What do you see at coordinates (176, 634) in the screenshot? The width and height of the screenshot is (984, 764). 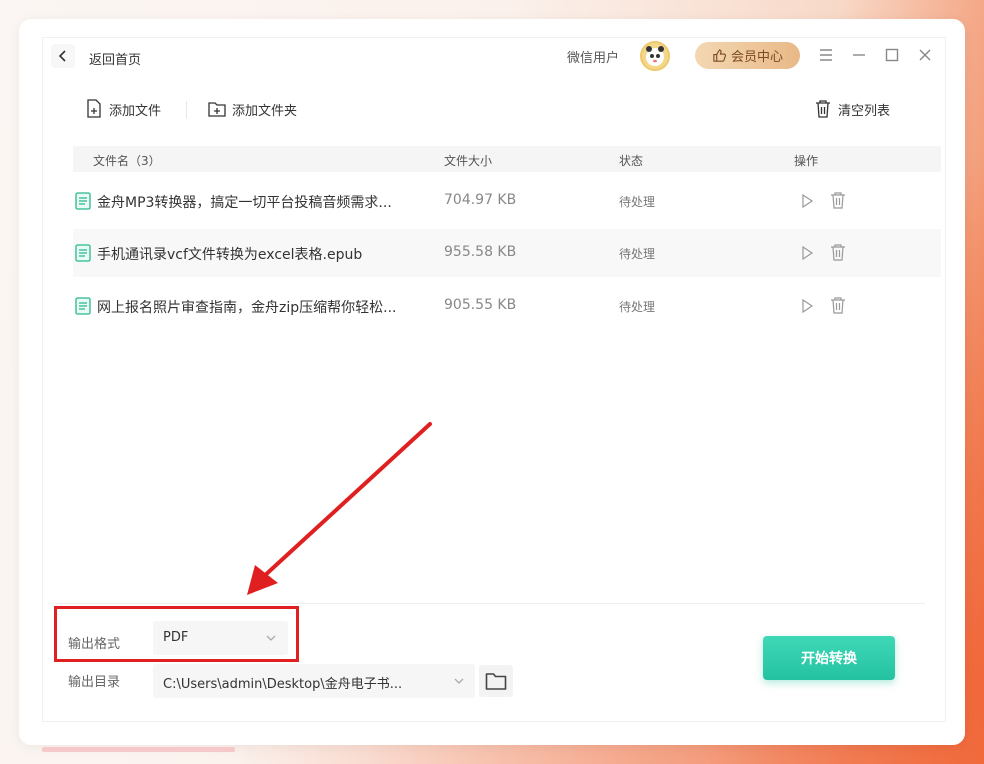 I see `annotation-highlight-box` at bounding box center [176, 634].